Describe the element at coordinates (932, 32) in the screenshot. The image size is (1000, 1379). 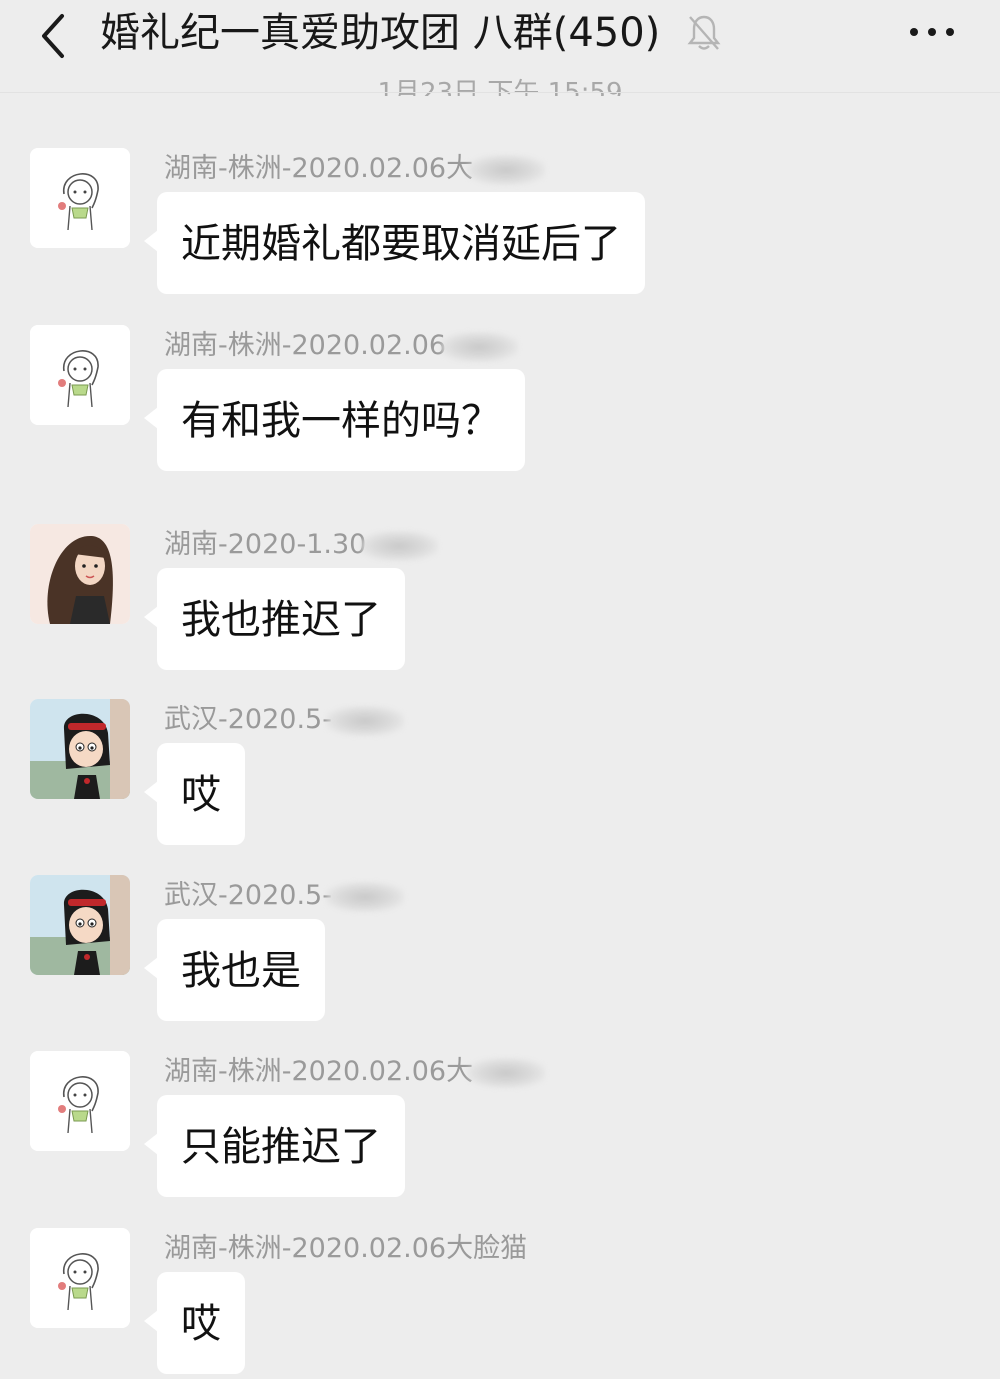
I see `more-dots-icon` at that location.